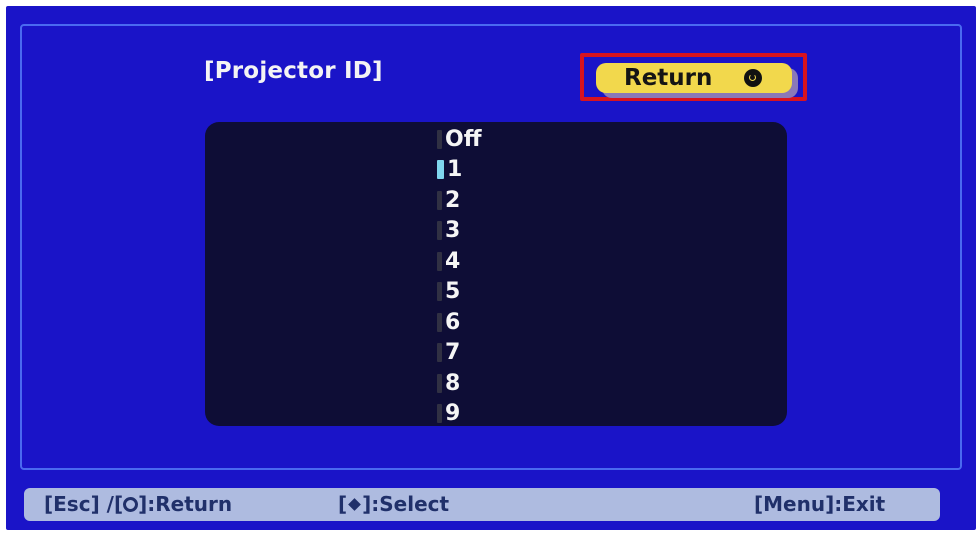  What do you see at coordinates (463, 139) in the screenshot?
I see `option-label: Off` at bounding box center [463, 139].